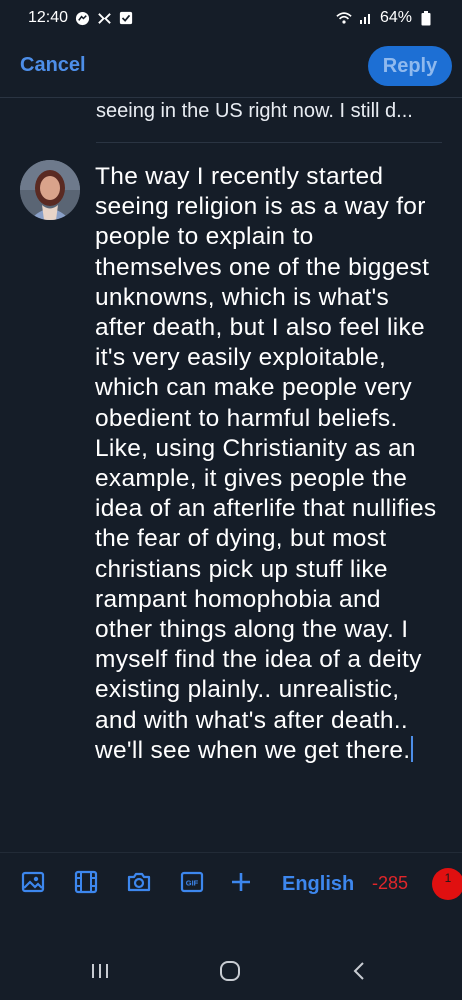  I want to click on avatar-photo, so click(50, 190).